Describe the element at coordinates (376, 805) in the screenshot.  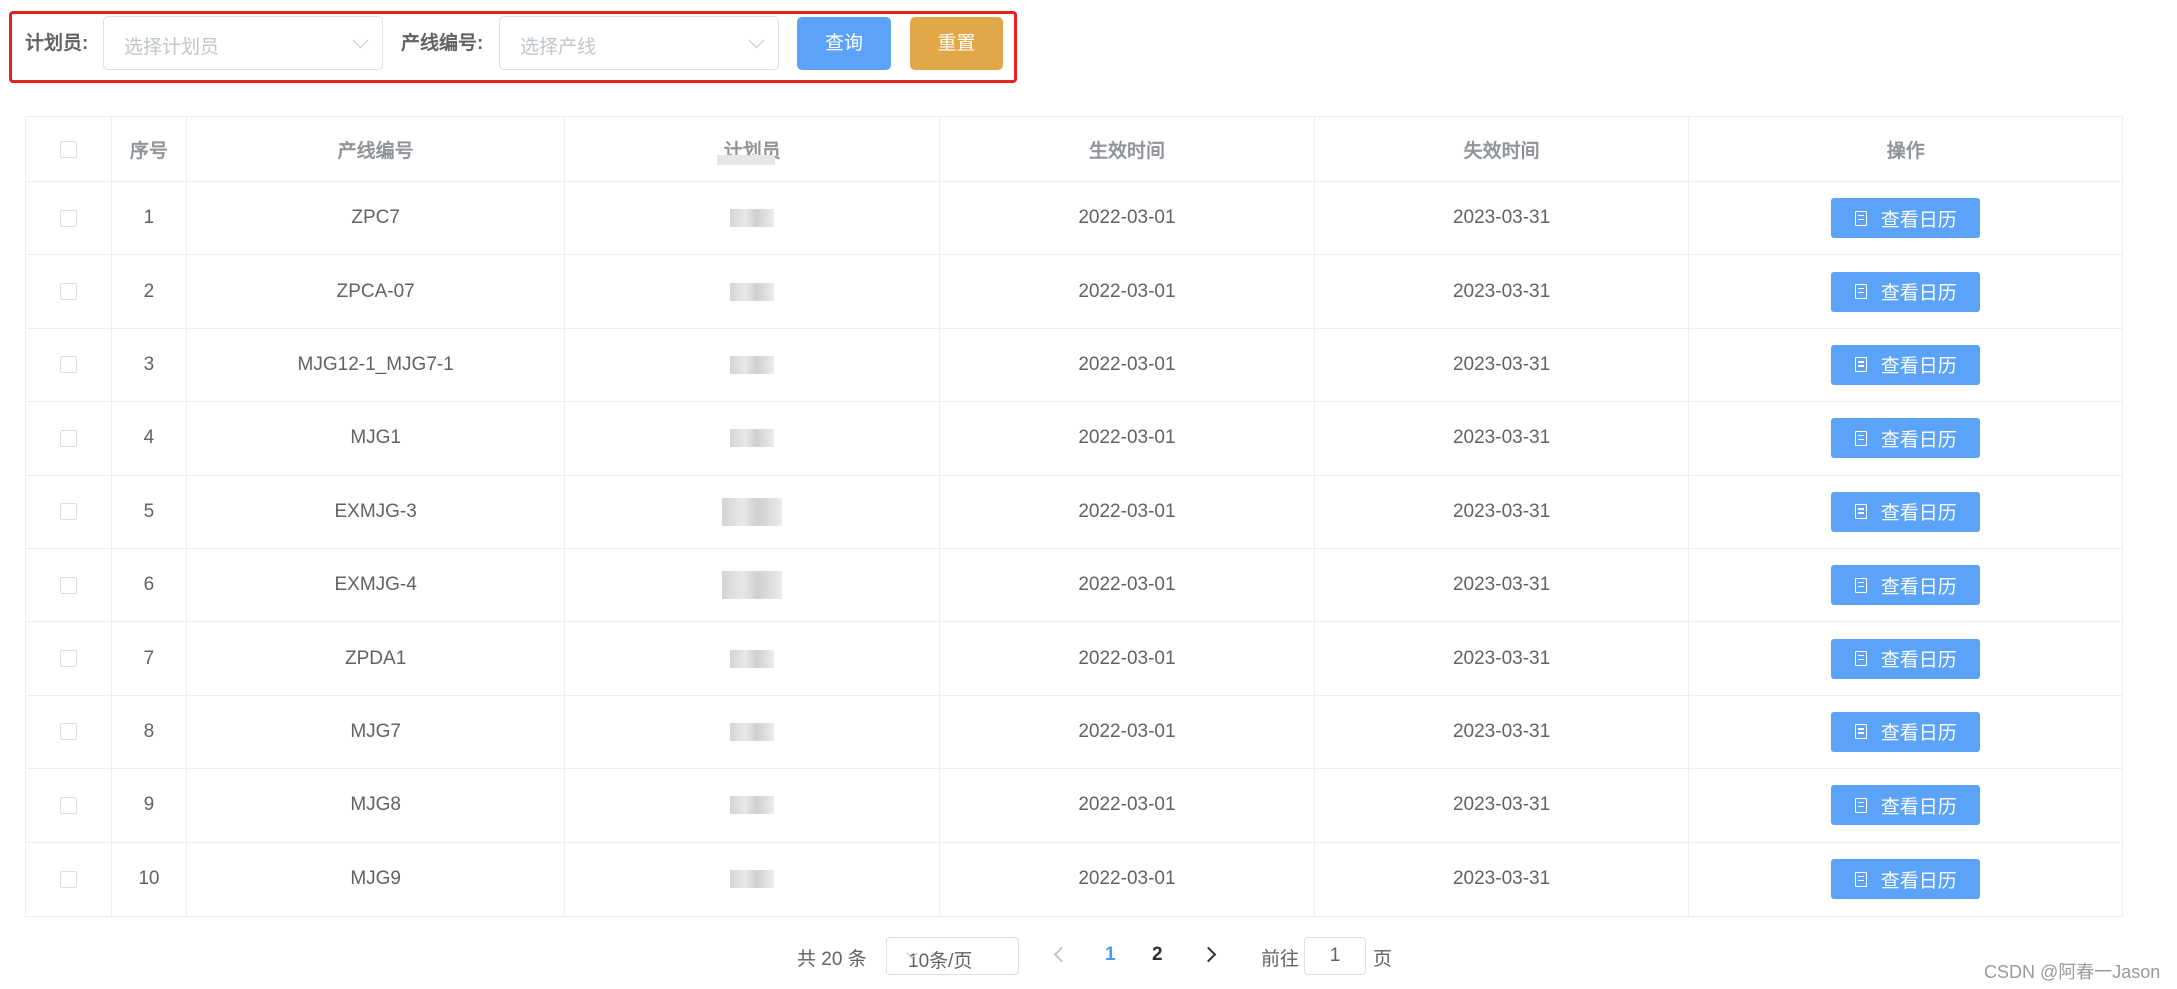
I see `row-line: MJG8` at that location.